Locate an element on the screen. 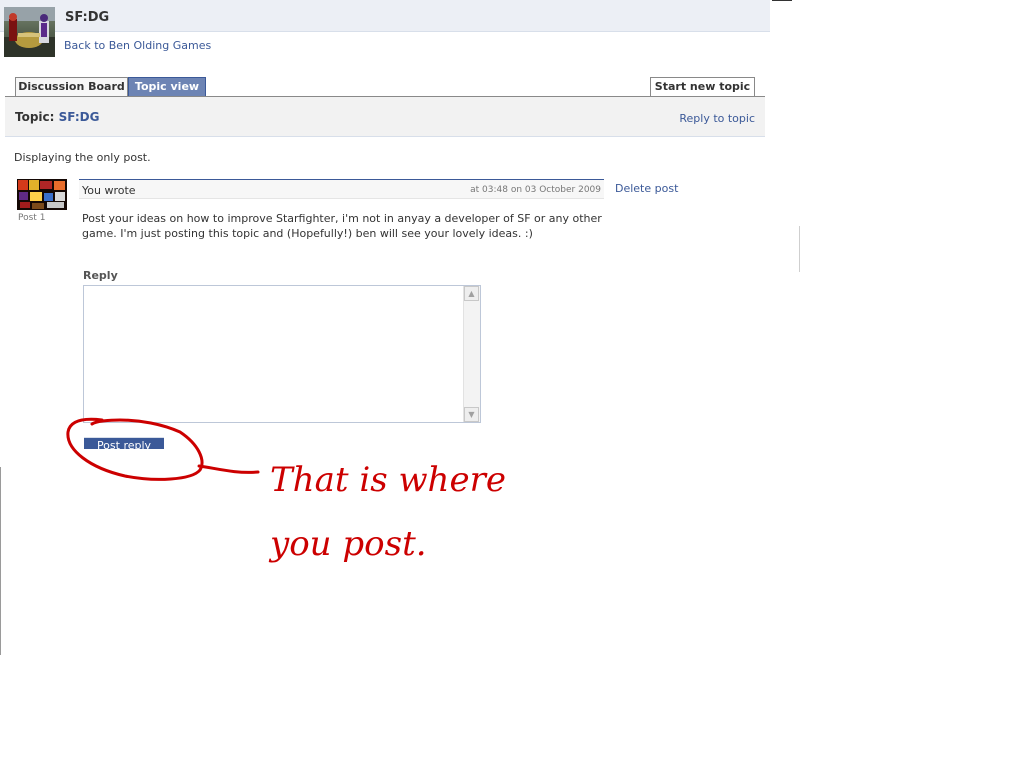  annotation-circle-arrow is located at coordinates (163, 449).